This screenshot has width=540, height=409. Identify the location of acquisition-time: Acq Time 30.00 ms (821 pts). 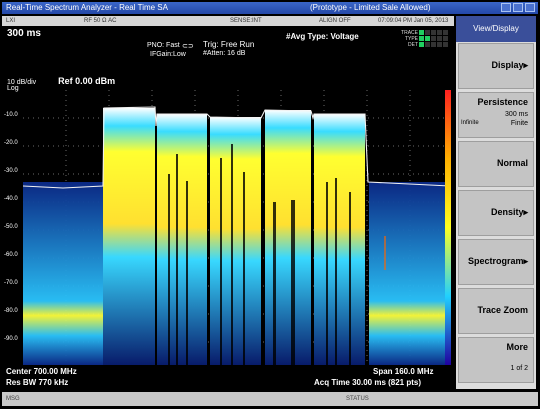
(368, 382).